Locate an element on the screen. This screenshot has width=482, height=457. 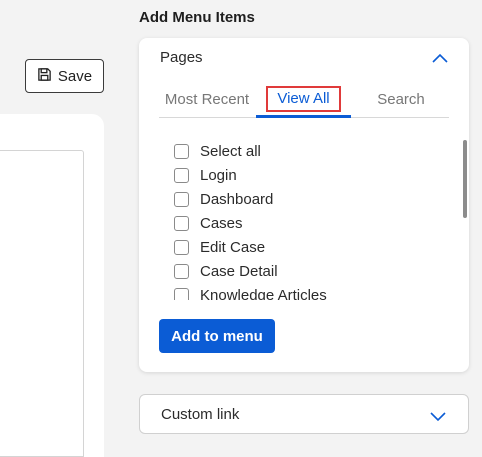
active-tab-indicator is located at coordinates (303, 116).